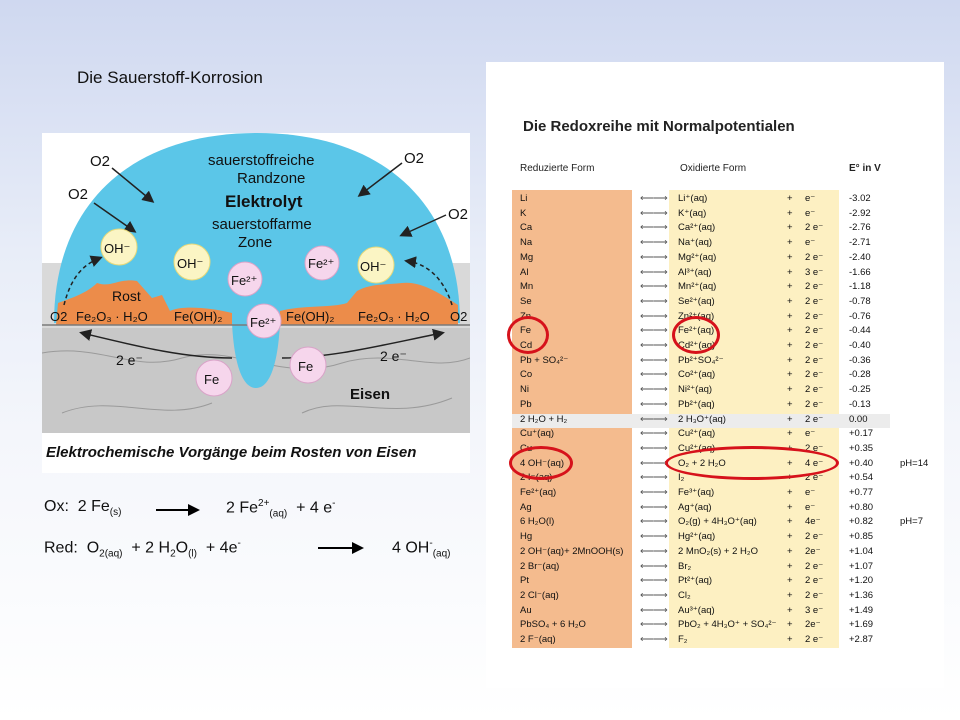 The image size is (960, 720). Describe the element at coordinates (526, 243) in the screenshot. I see `reduced-form-cell: Na` at that location.